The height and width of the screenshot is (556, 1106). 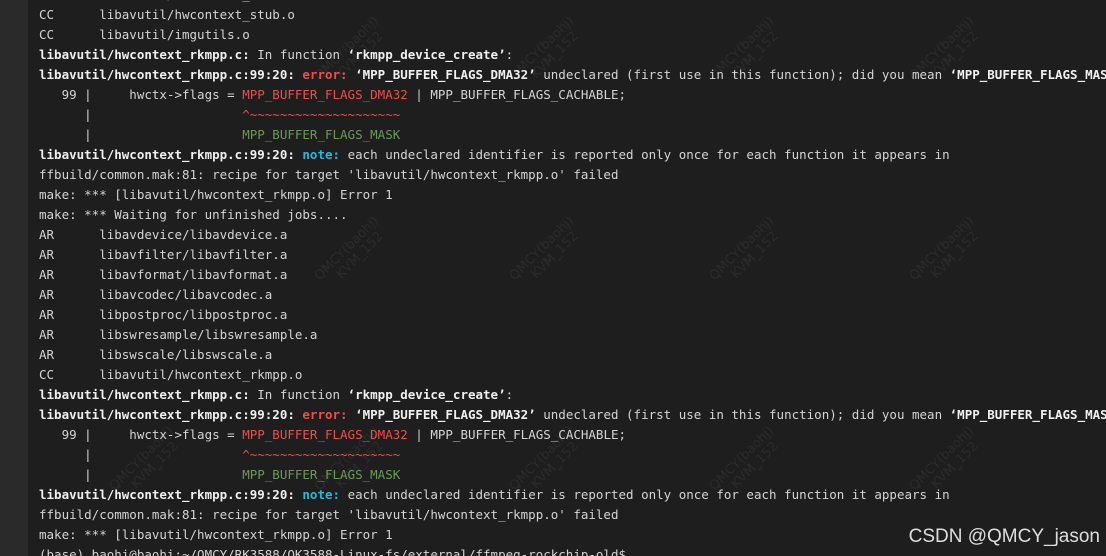 What do you see at coordinates (321, 154) in the screenshot?
I see `terminal-text-segment: note:` at bounding box center [321, 154].